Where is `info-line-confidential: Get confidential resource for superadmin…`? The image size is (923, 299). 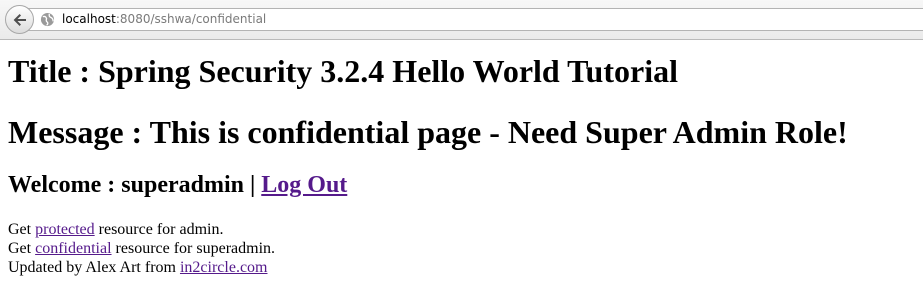
info-line-confidential: Get confidential resource for superadmin… is located at coordinates (461, 248).